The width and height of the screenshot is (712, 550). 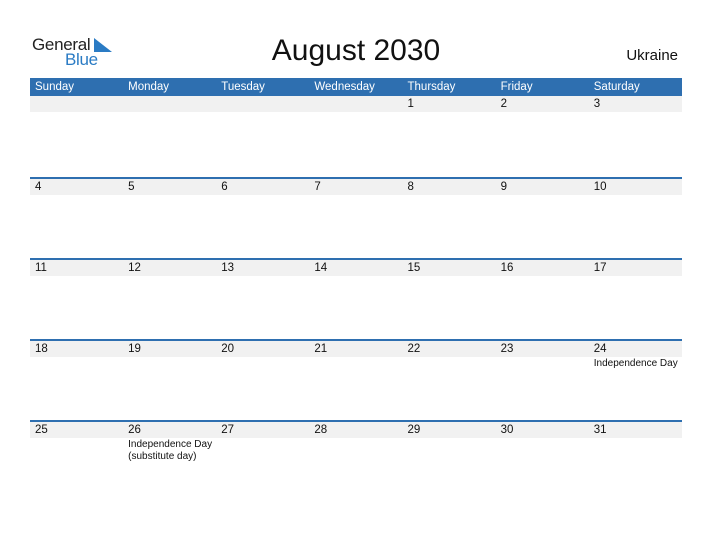 I want to click on weekday-tuesday: Tuesday, so click(x=243, y=87).